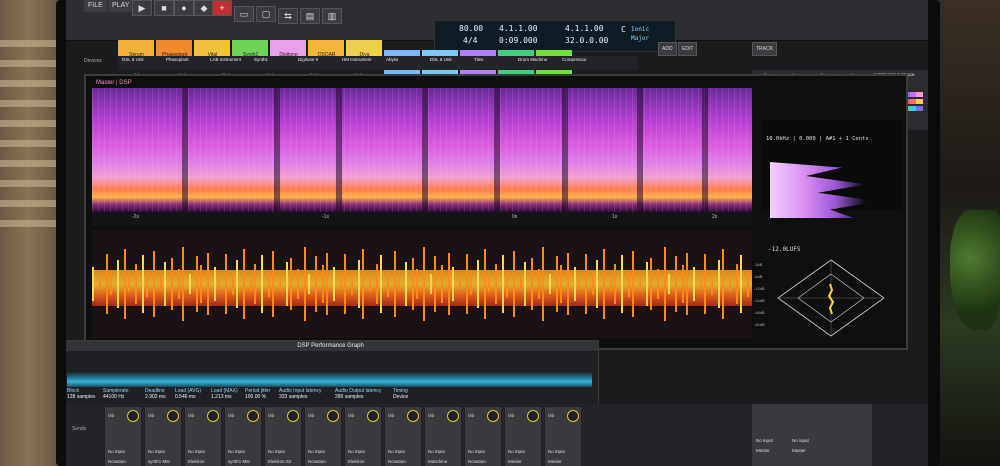 The height and width of the screenshot is (466, 1000). What do you see at coordinates (95, 6) in the screenshot?
I see `file-button: FILE` at bounding box center [95, 6].